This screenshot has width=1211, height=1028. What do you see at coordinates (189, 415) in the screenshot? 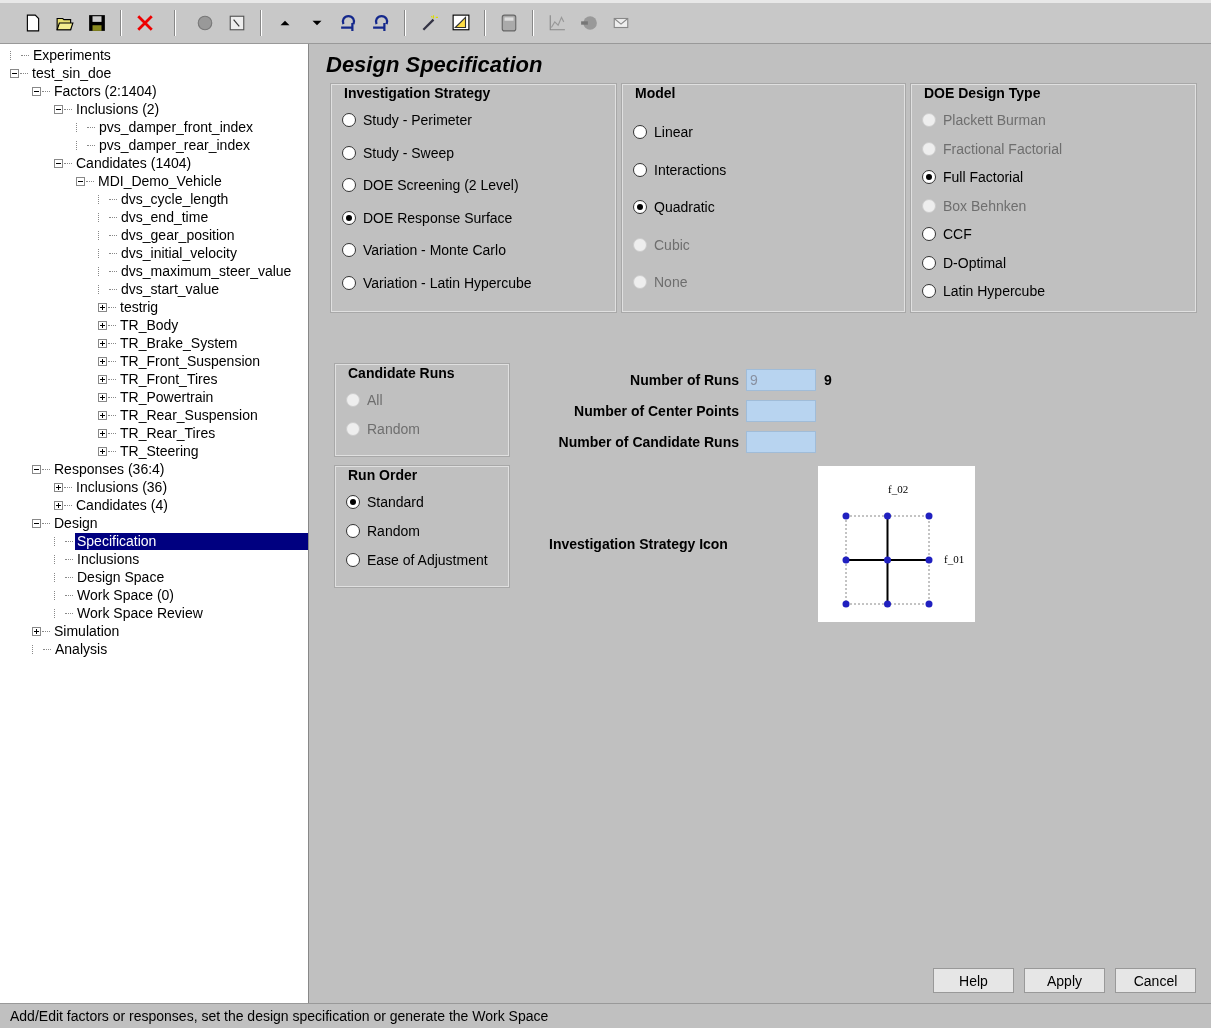
I see `tree-item: TR_Rear_Suspension` at bounding box center [189, 415].